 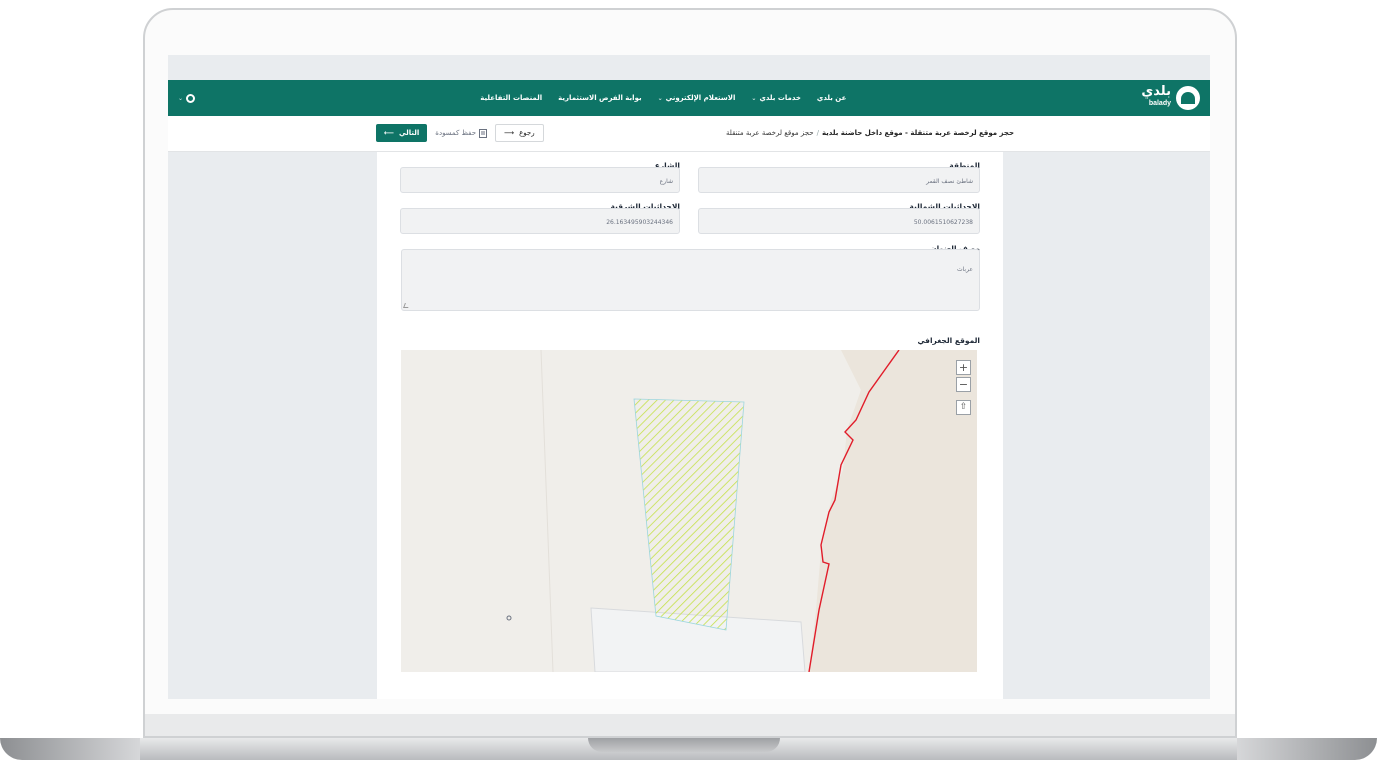 I want to click on screen-bezel, so click(x=690, y=725).